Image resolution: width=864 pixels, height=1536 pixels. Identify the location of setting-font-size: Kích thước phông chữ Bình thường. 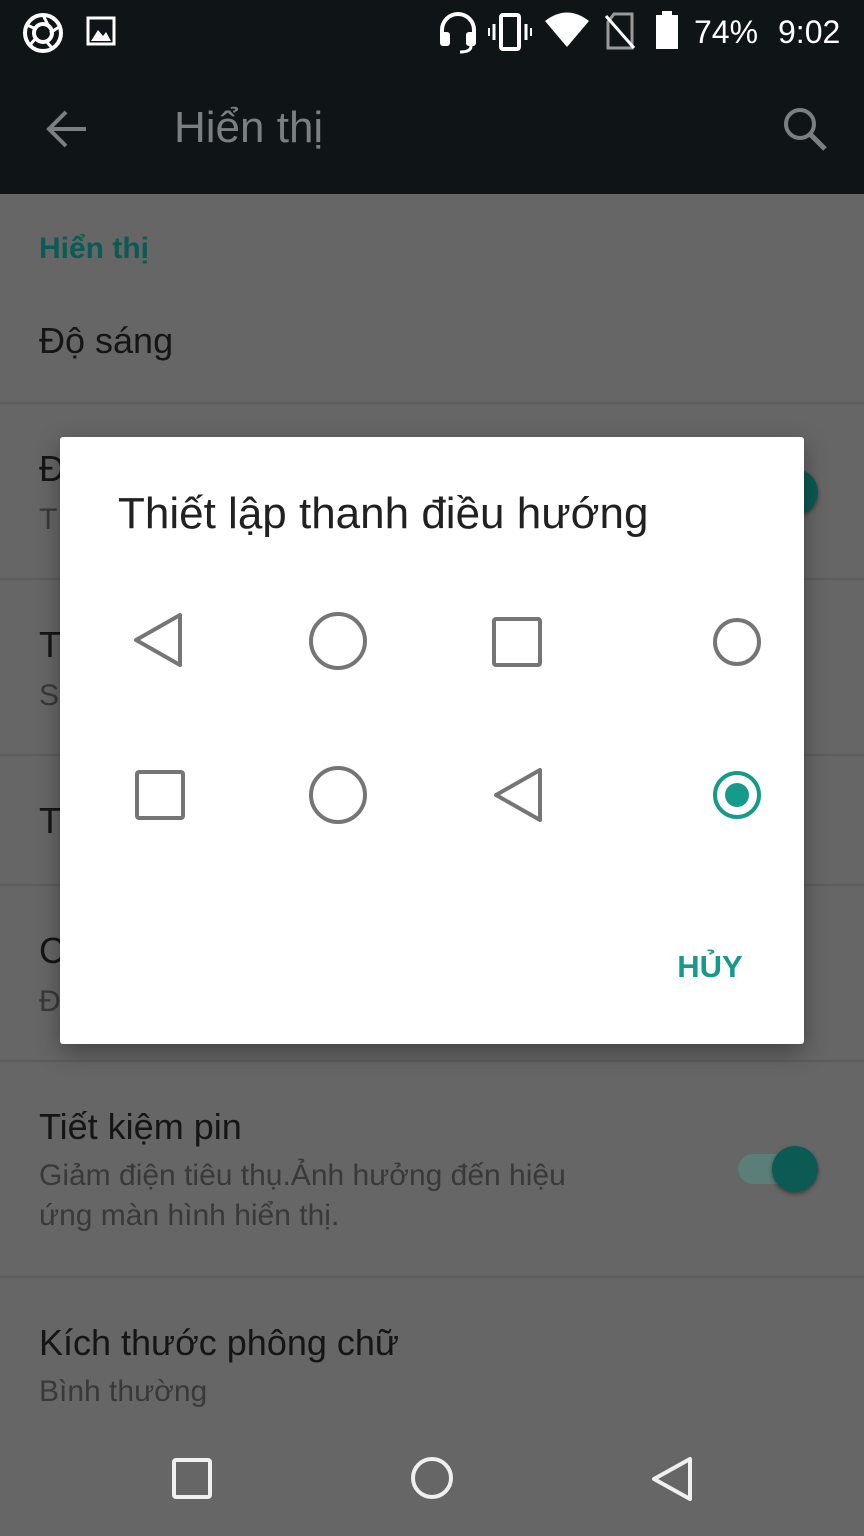
(432, 1353).